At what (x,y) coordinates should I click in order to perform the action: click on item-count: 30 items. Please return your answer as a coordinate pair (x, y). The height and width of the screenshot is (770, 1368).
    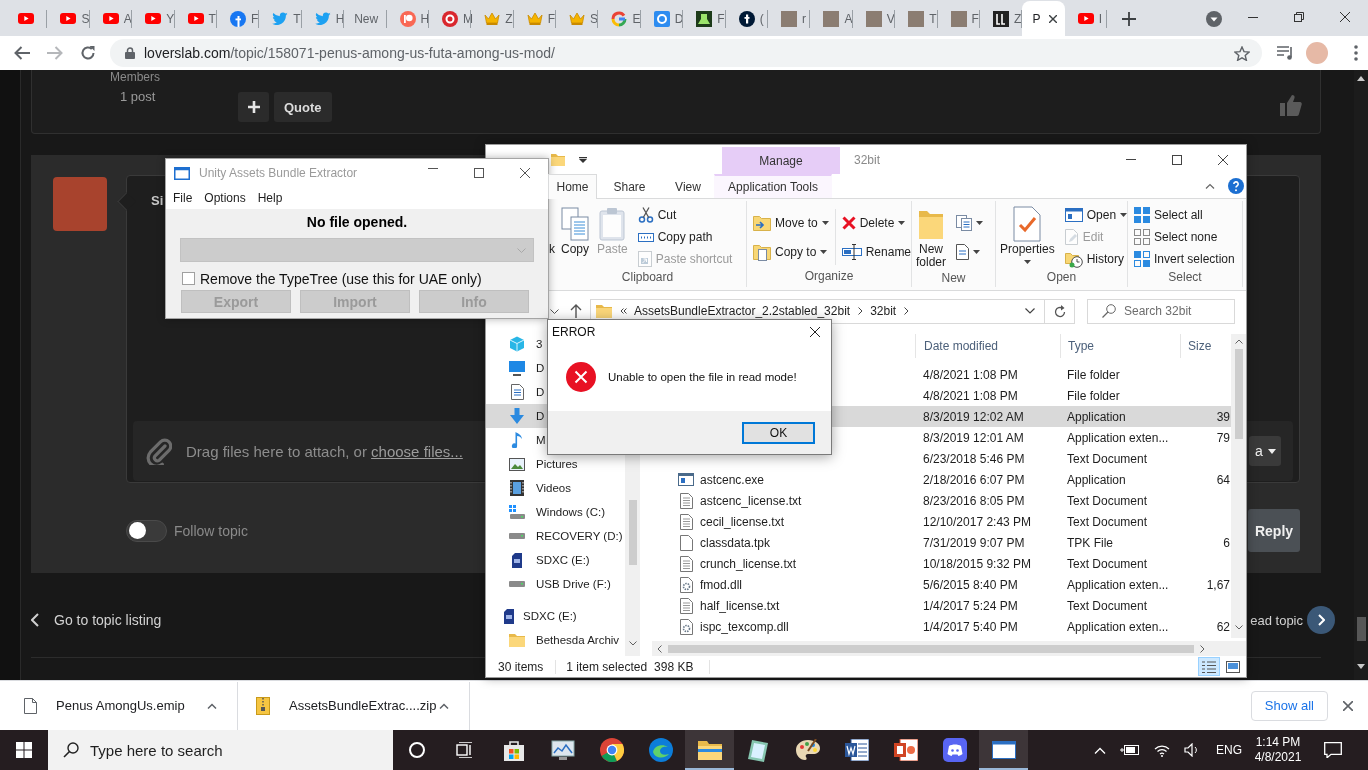
    Looking at the image, I should click on (527, 666).